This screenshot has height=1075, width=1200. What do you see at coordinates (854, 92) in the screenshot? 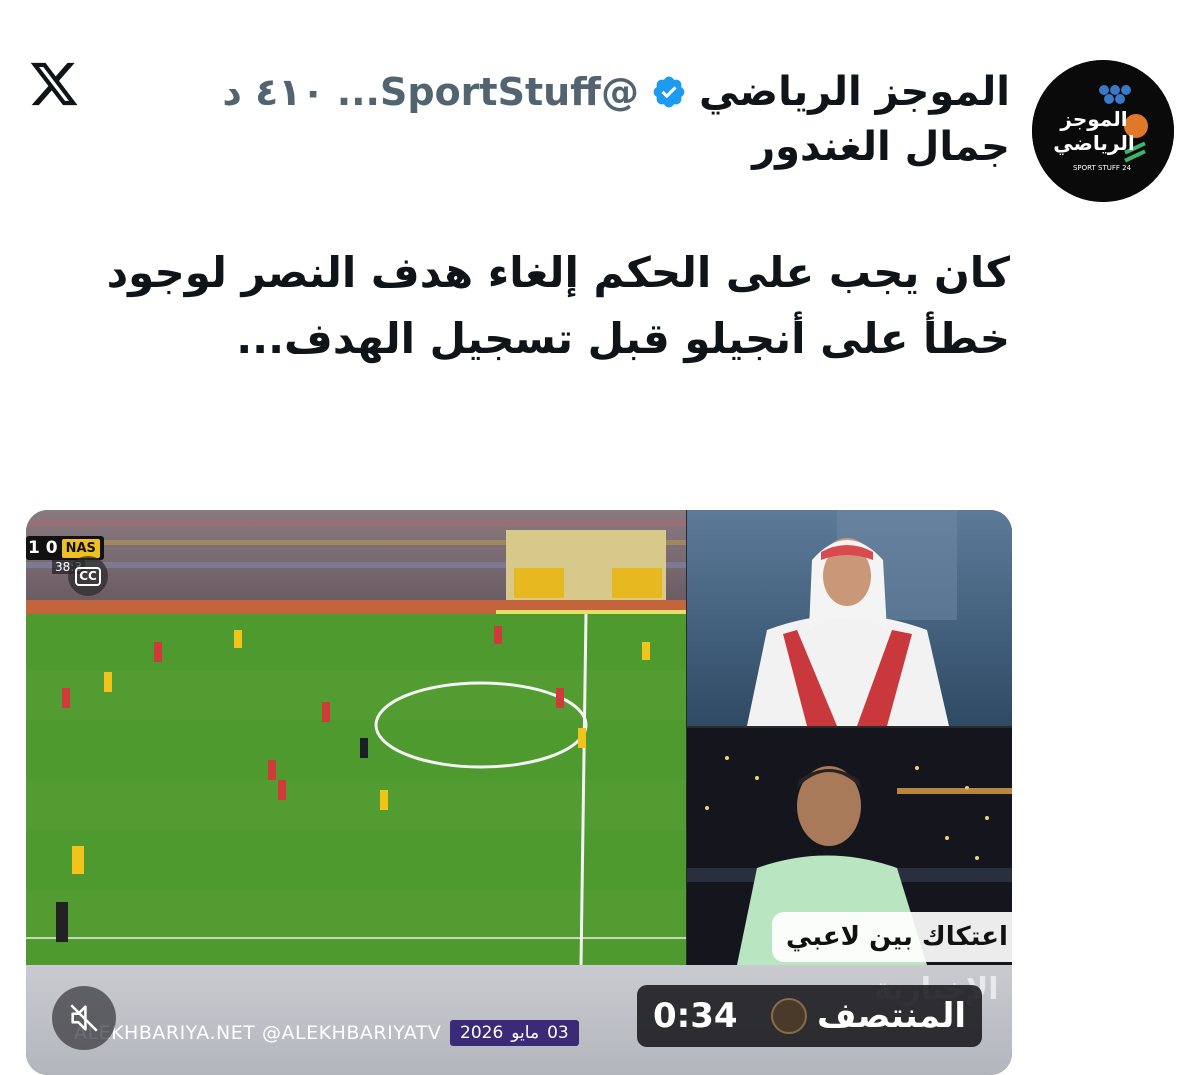
I see `display-name: الموجز الرياضي` at bounding box center [854, 92].